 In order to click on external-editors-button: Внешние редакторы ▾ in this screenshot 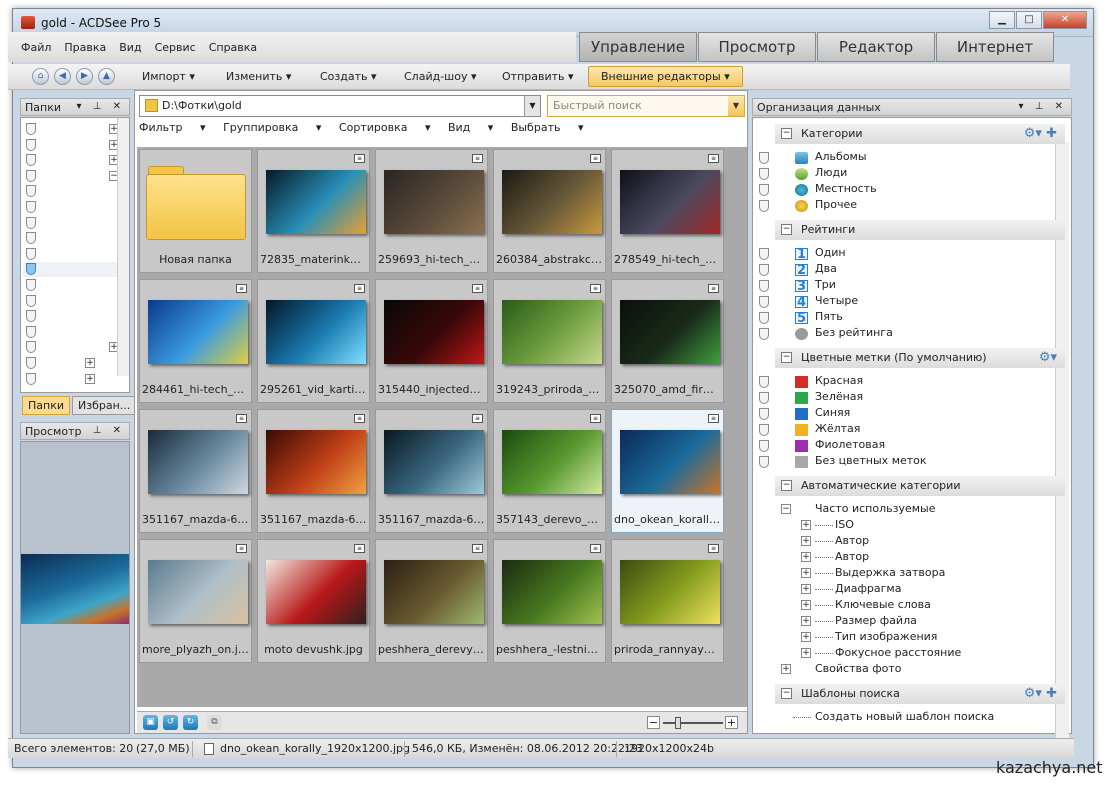, I will do `click(665, 76)`.